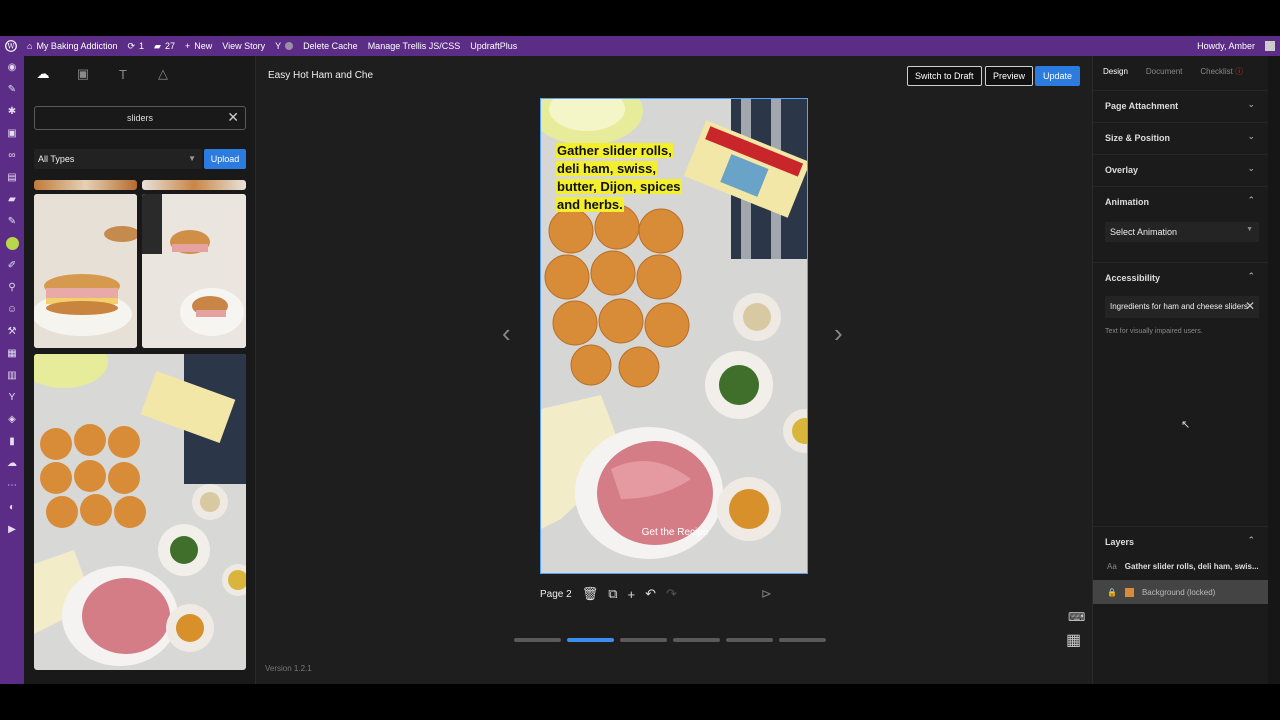 The image size is (1280, 720). What do you see at coordinates (12, 375) in the screenshot?
I see `grid-icon: ▥` at bounding box center [12, 375].